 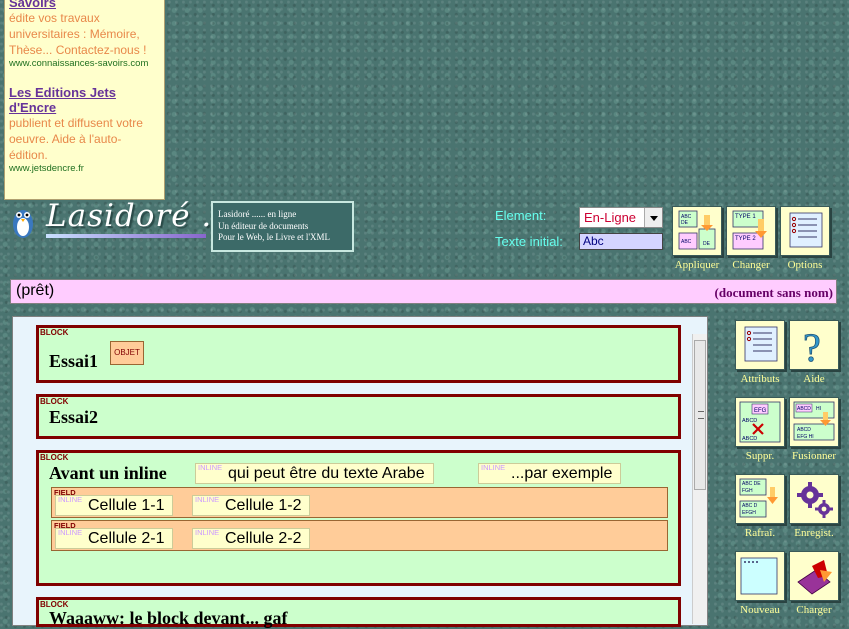 What do you see at coordinates (814, 610) in the screenshot?
I see `charger-label: Charger` at bounding box center [814, 610].